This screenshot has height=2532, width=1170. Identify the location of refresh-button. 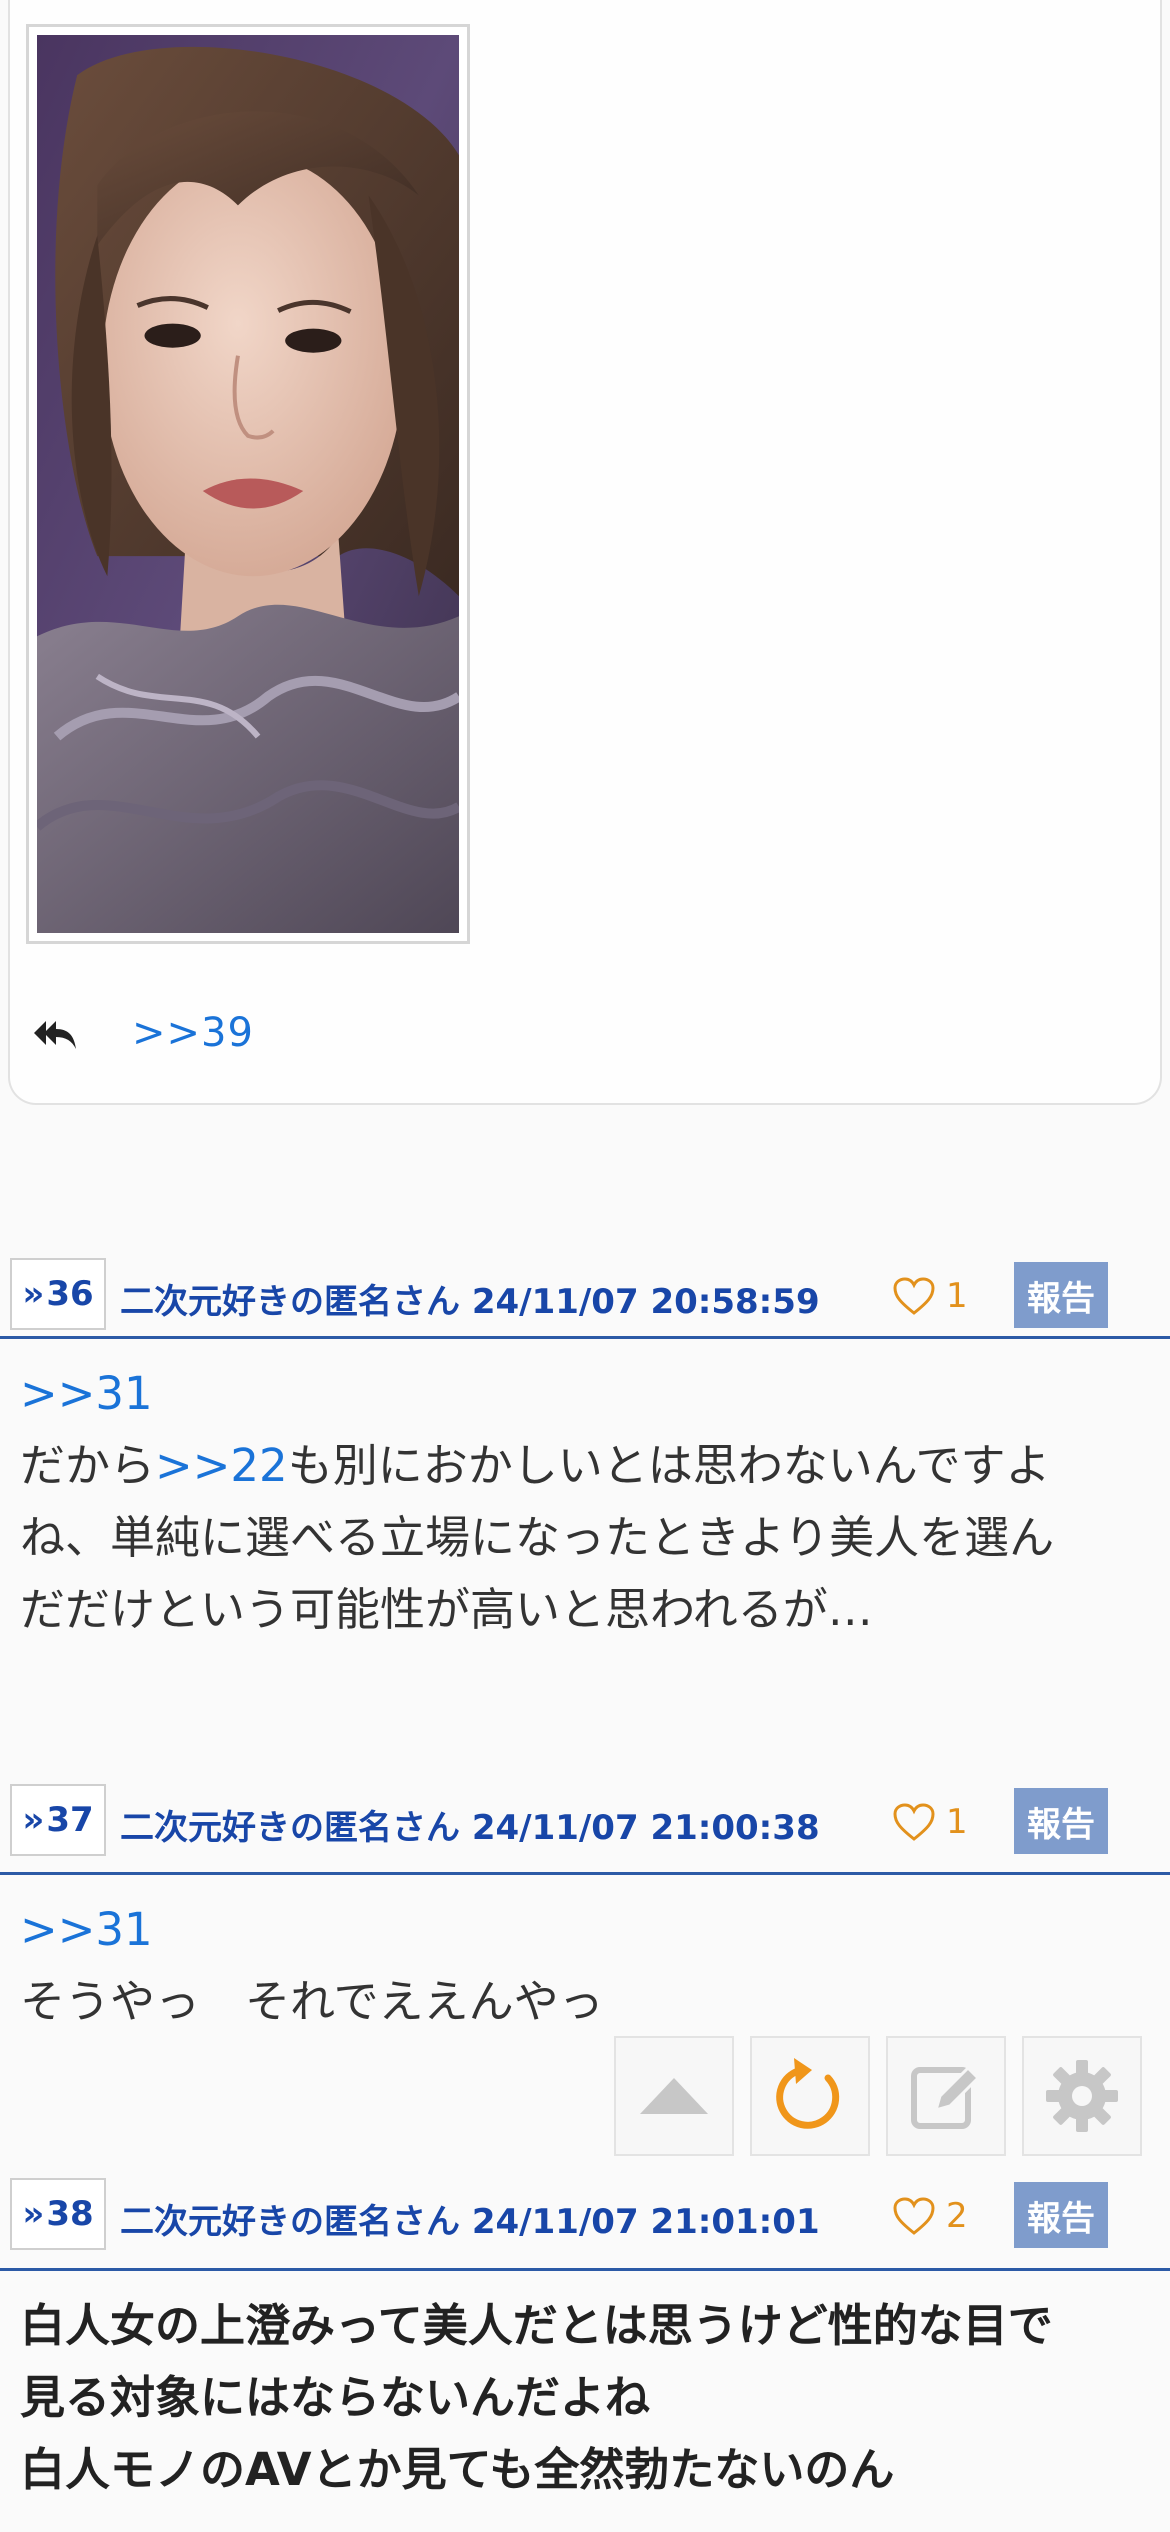
(810, 2096).